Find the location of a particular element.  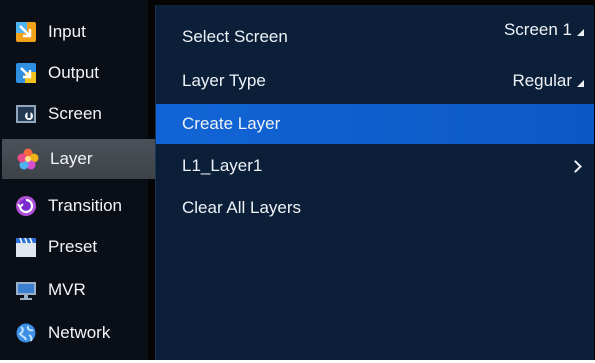

input-icon is located at coordinates (26, 32).